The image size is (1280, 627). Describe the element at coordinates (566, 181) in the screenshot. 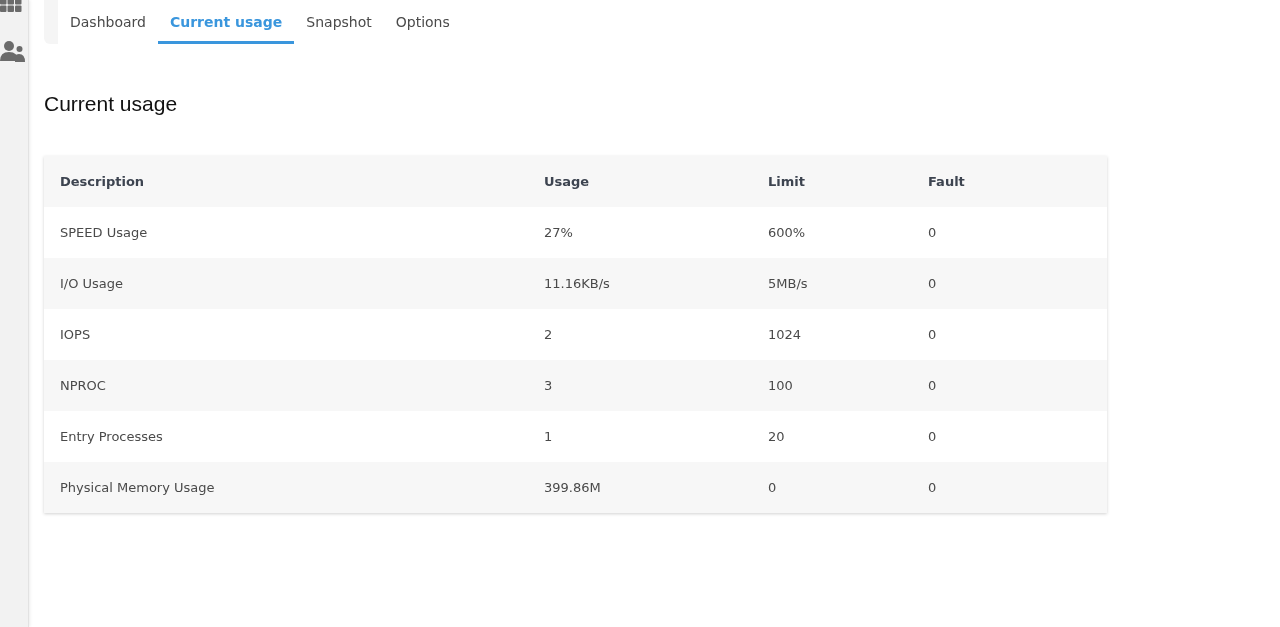

I see `column-header: Usage` at that location.